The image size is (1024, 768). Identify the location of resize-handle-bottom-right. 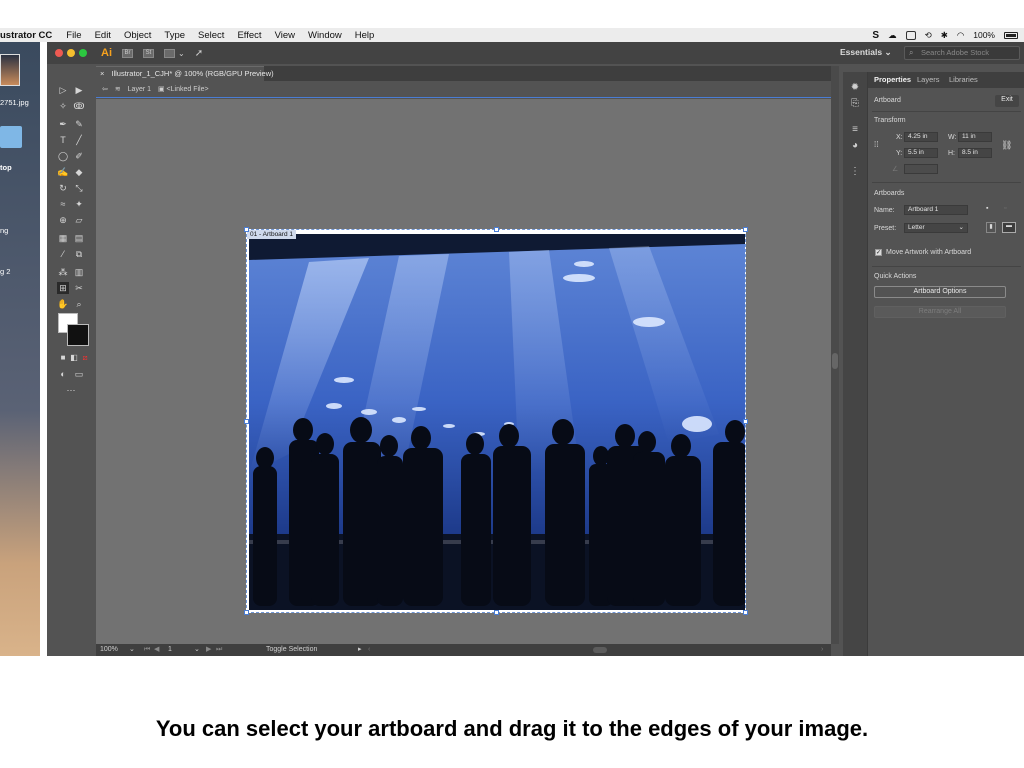
(745, 612).